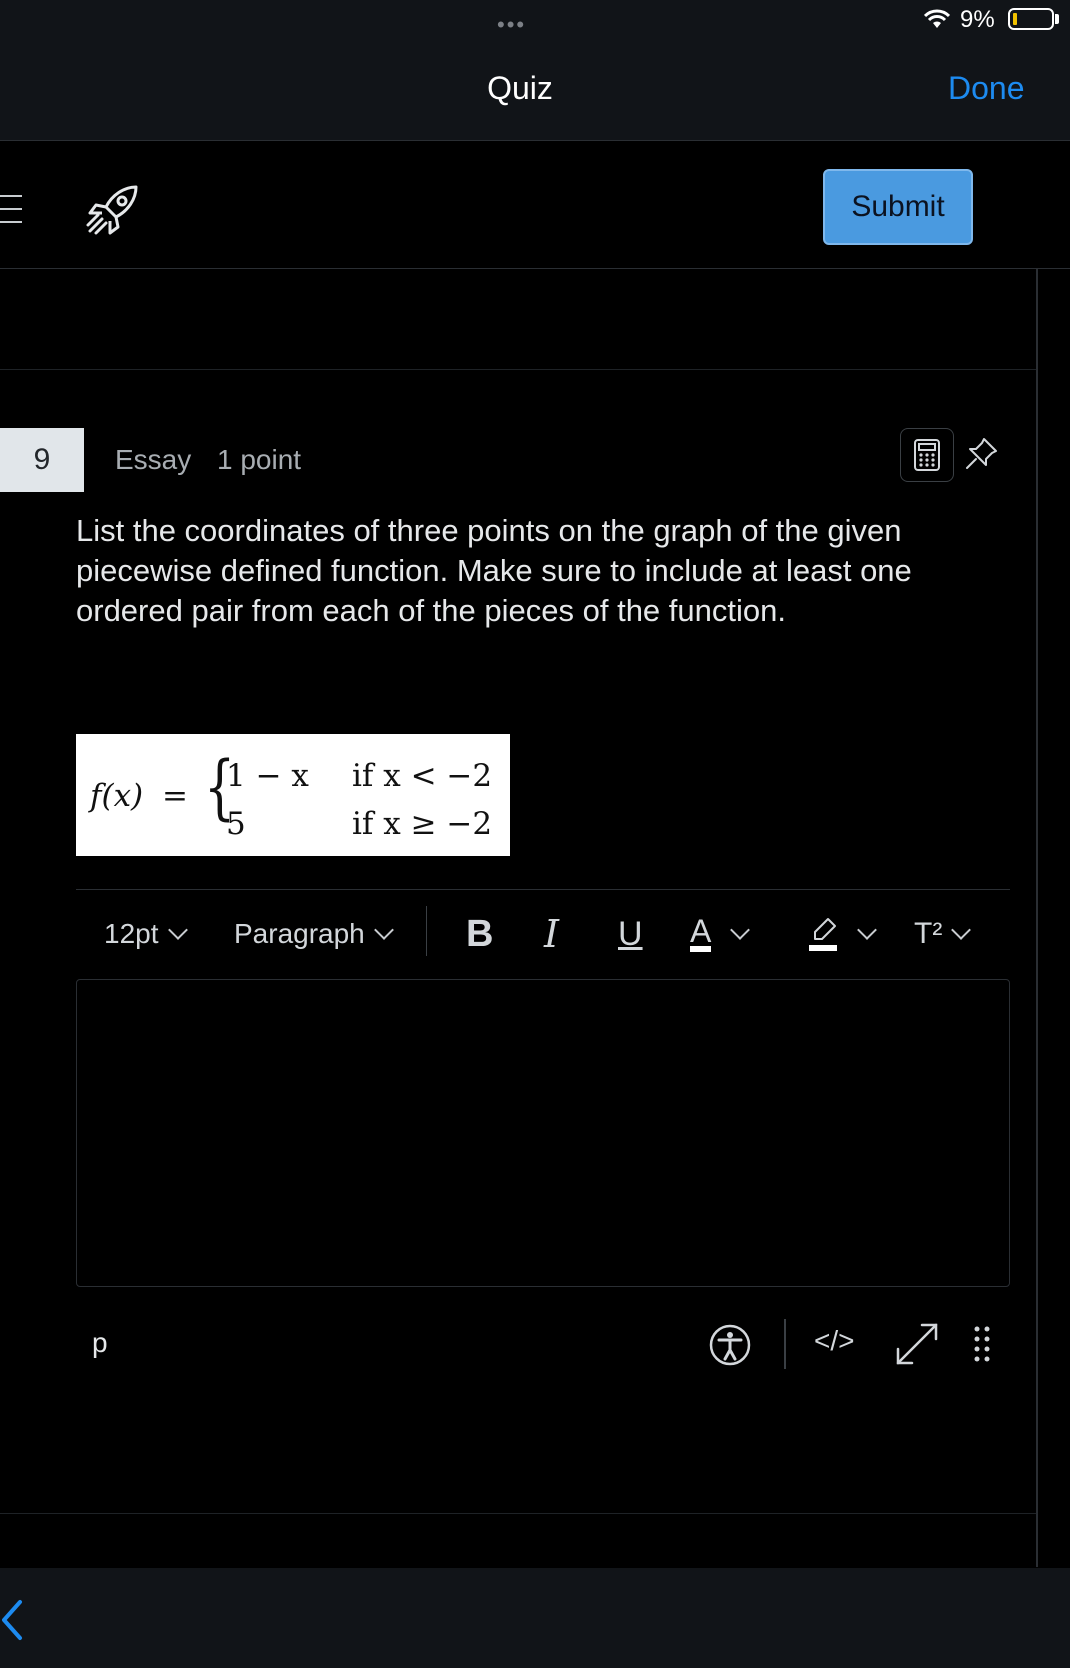 The height and width of the screenshot is (1668, 1070). I want to click on font-size-value: 12pt, so click(131, 933).